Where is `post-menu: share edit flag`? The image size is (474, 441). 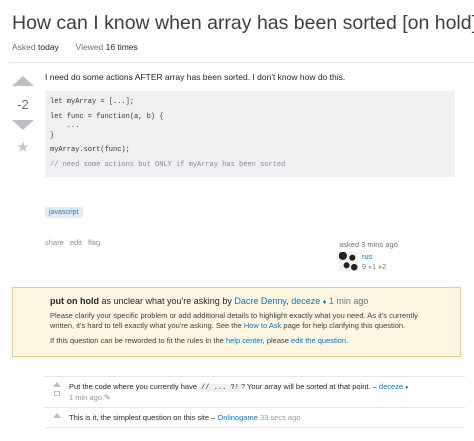
post-menu: share edit flag is located at coordinates (74, 242).